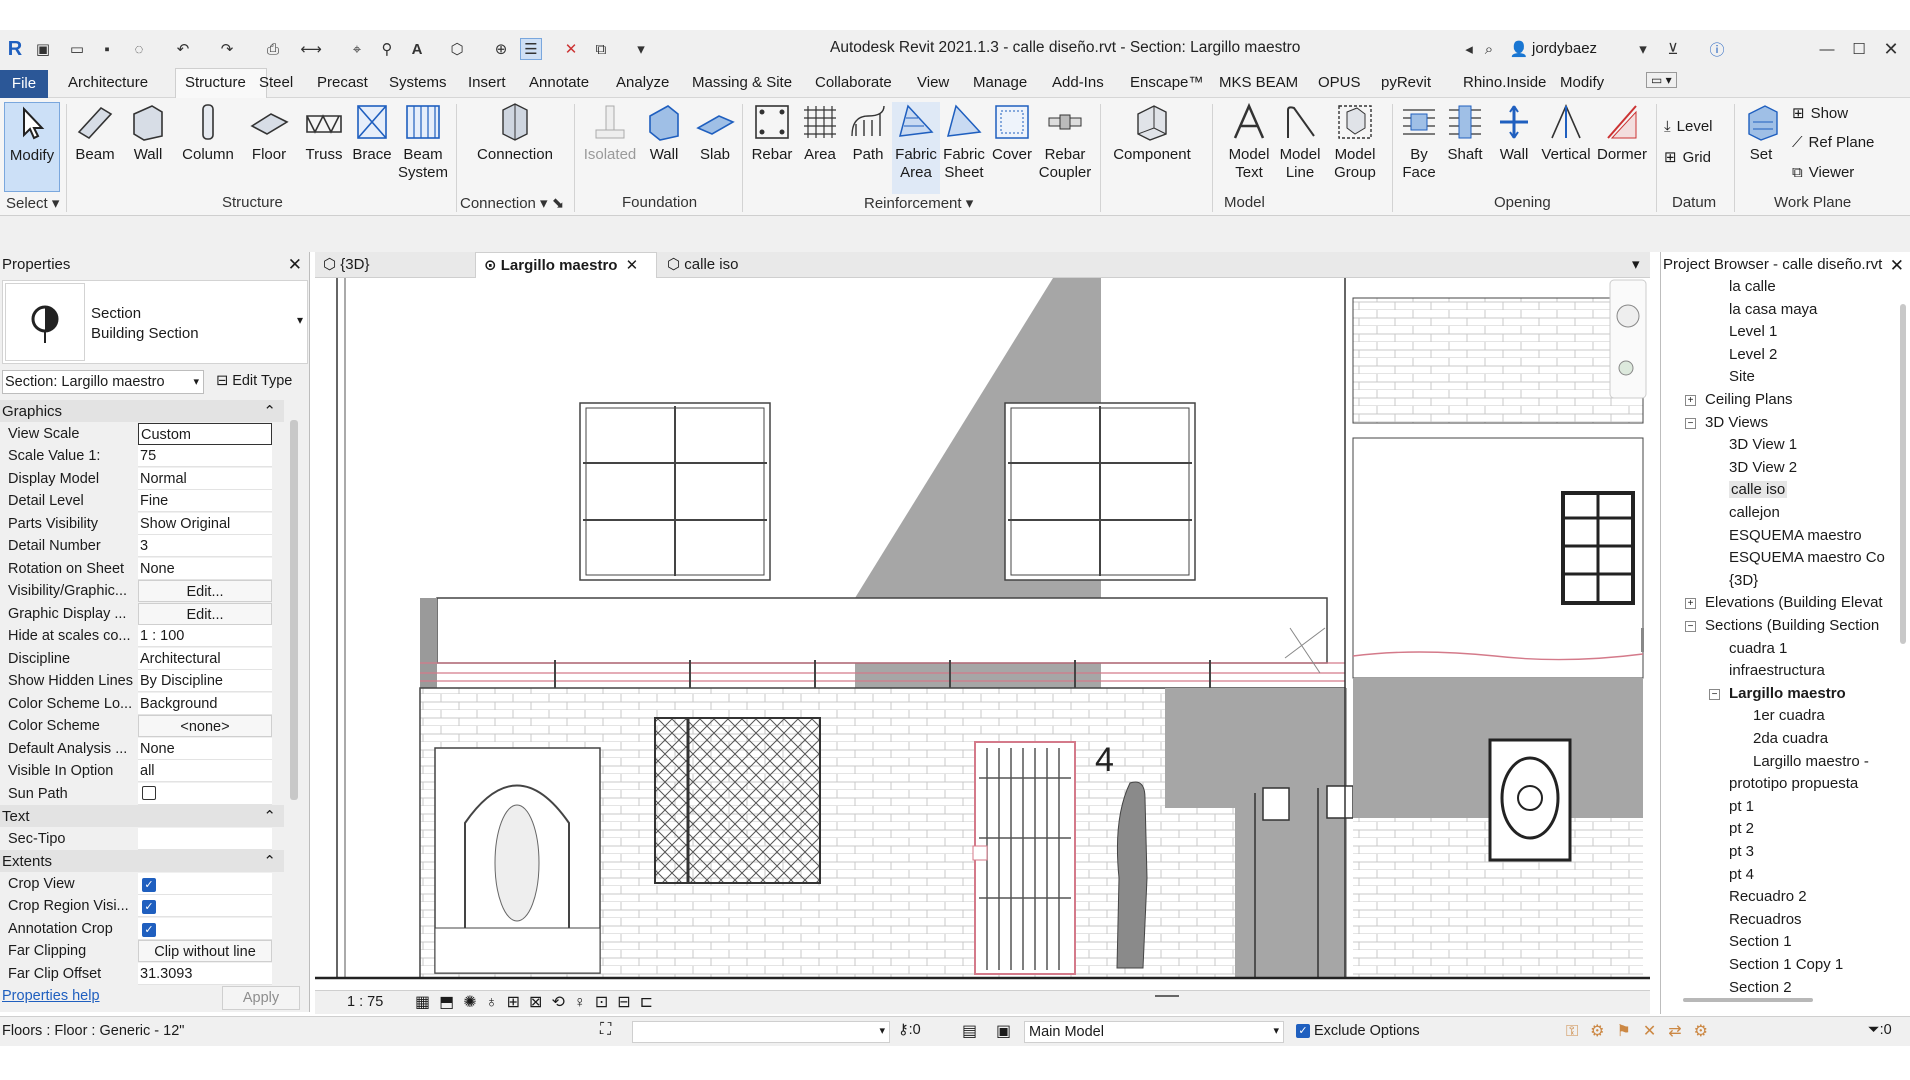 This screenshot has height=1080, width=1910. I want to click on tab-view: View, so click(933, 82).